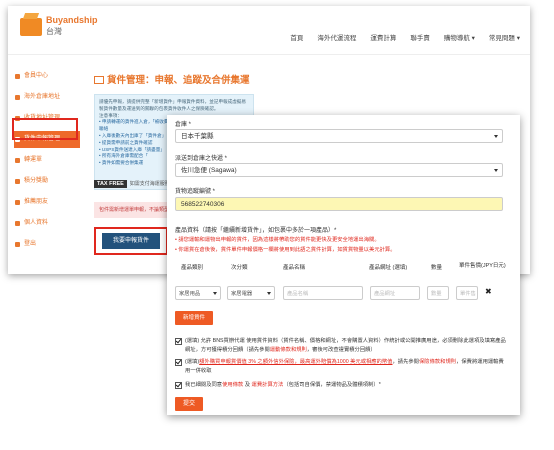  I want to click on location-icon, so click(17, 97).